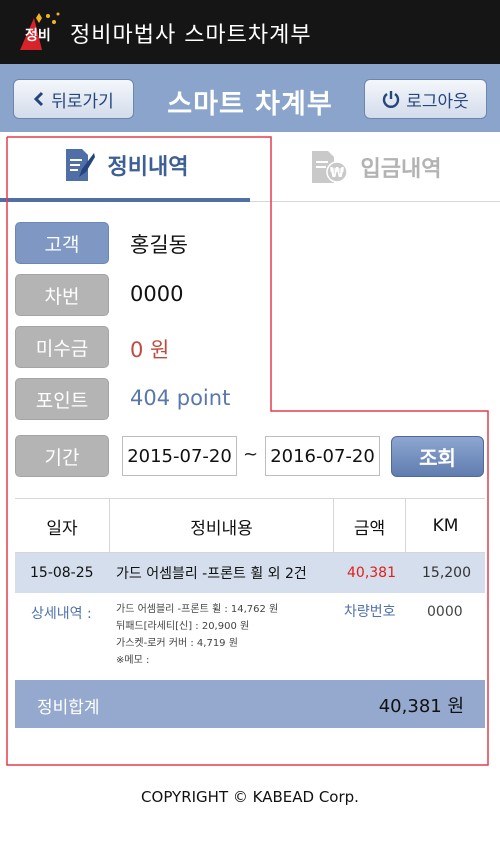  What do you see at coordinates (157, 294) in the screenshot?
I see `plate-value: 0000` at bounding box center [157, 294].